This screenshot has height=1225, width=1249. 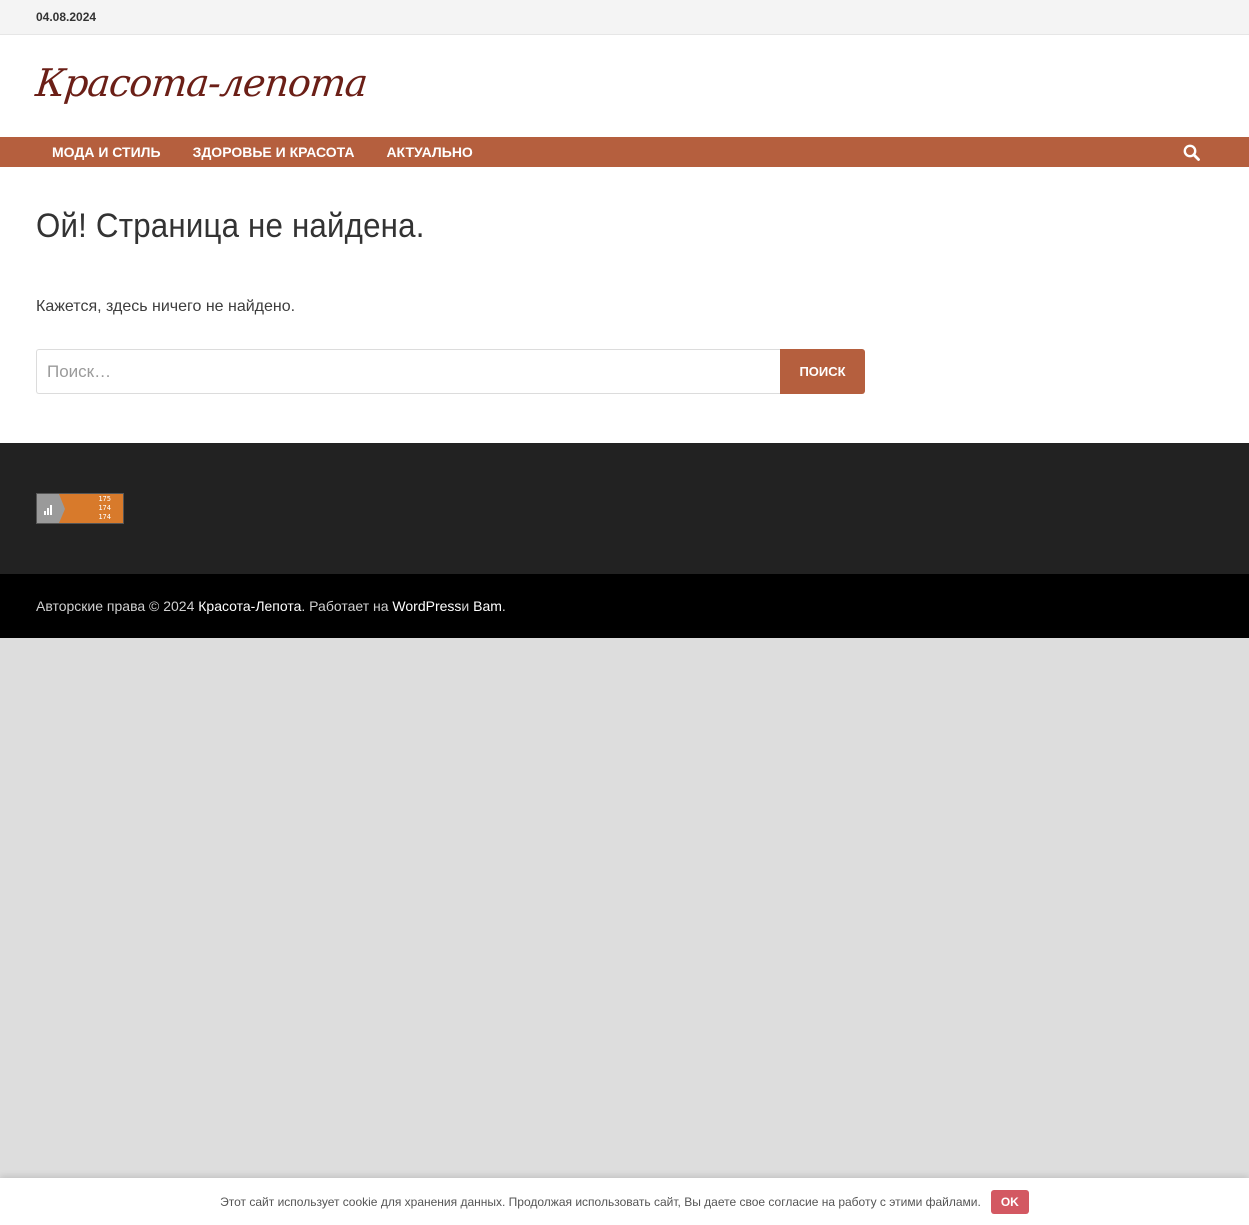 What do you see at coordinates (426, 606) in the screenshot?
I see `wordpress-link: WordPress` at bounding box center [426, 606].